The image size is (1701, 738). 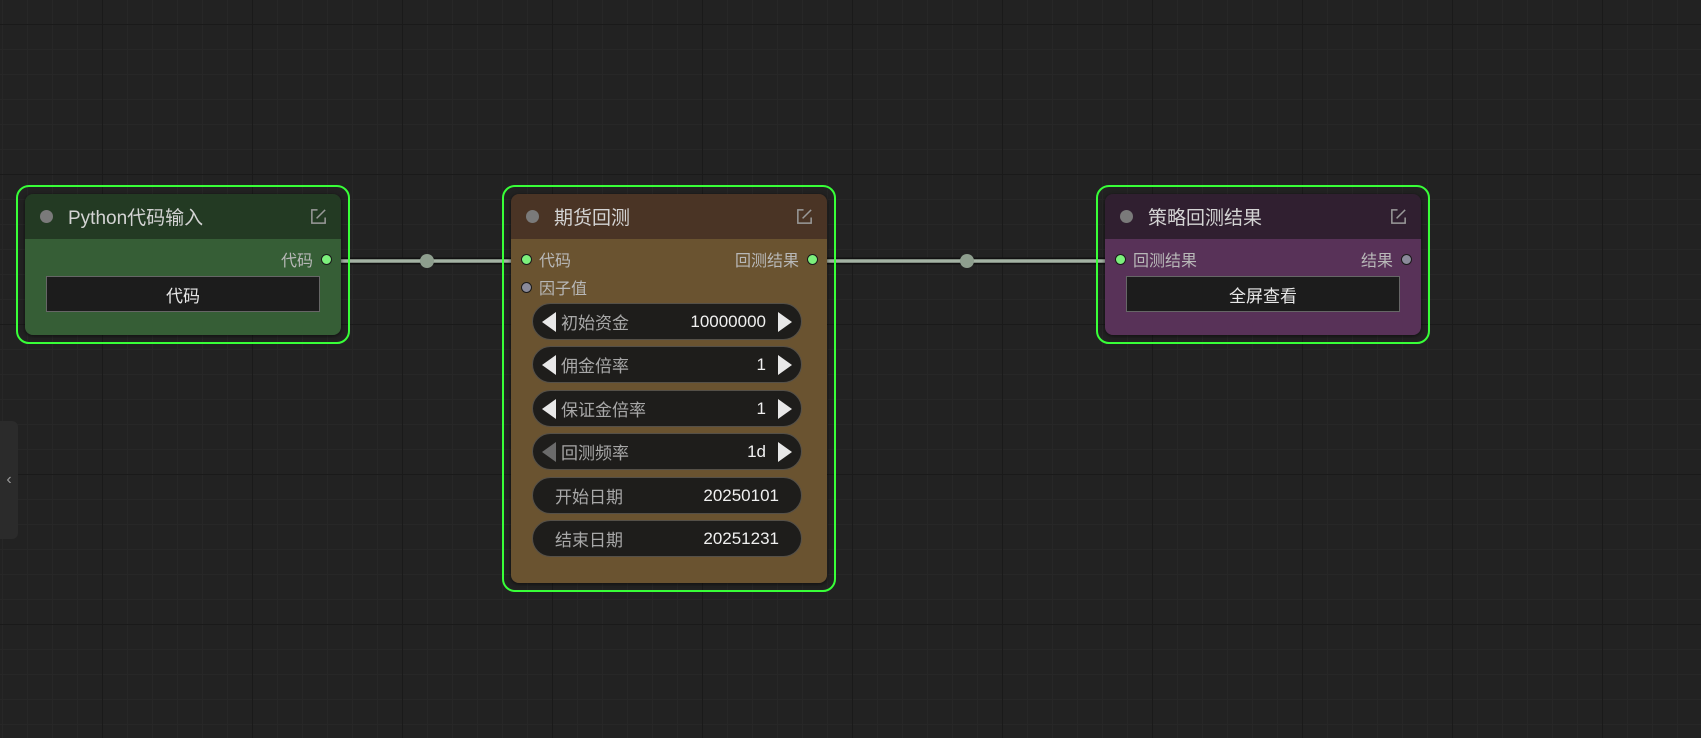 I want to click on output-slot-code: 代码, so click(x=306, y=259).